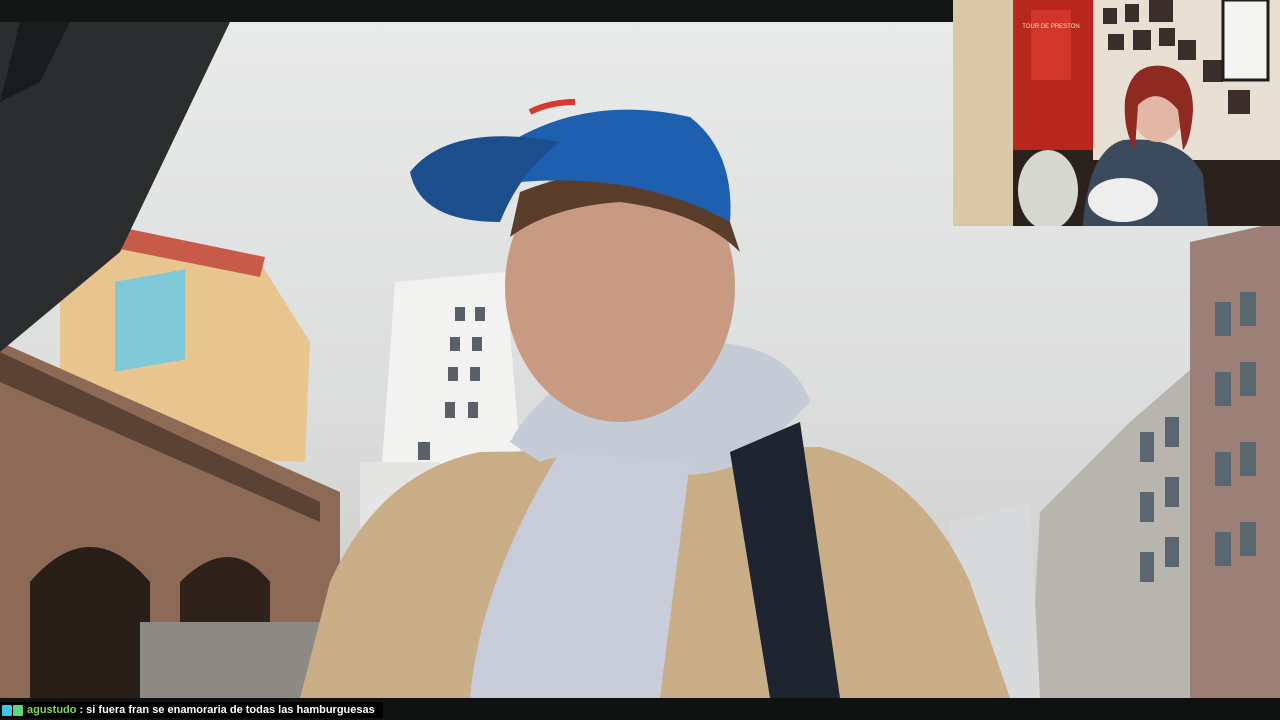  I want to click on cap-logo, so click(552, 107).